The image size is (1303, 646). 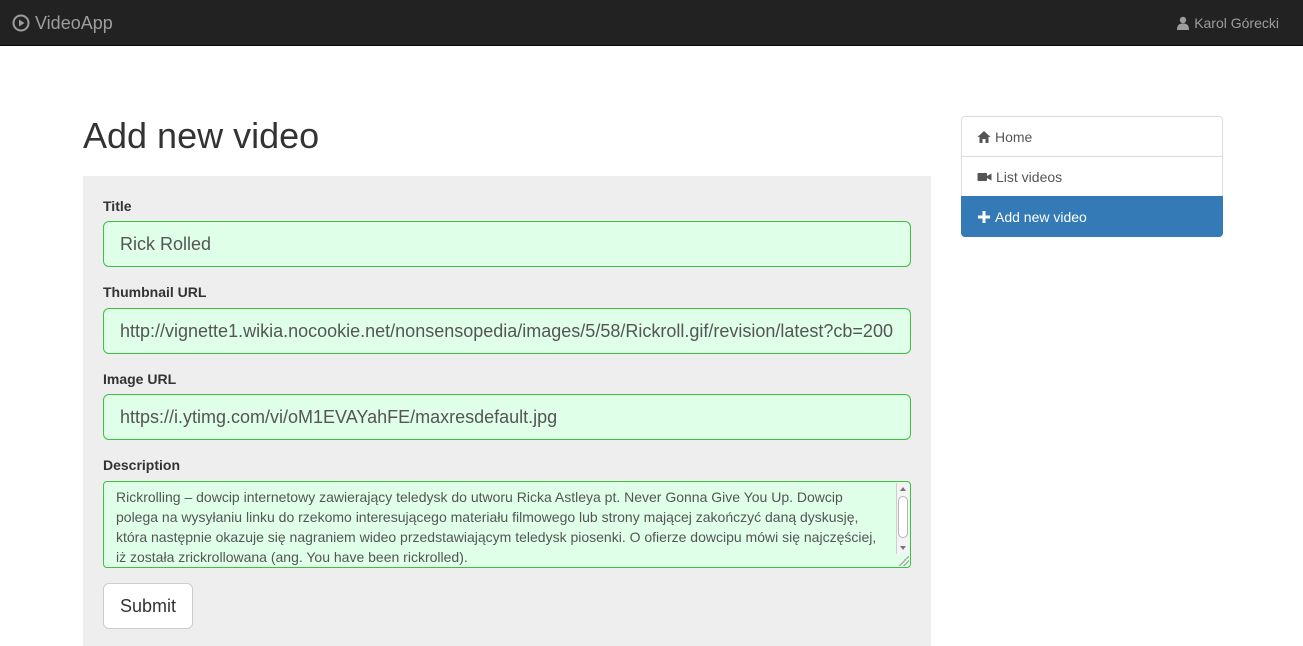 I want to click on user-icon, so click(x=1183, y=23).